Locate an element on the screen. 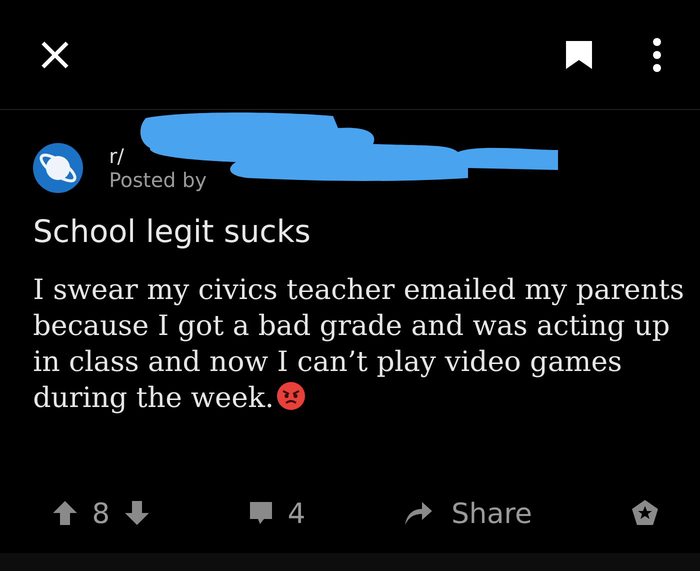  upvote-icon is located at coordinates (65, 513).